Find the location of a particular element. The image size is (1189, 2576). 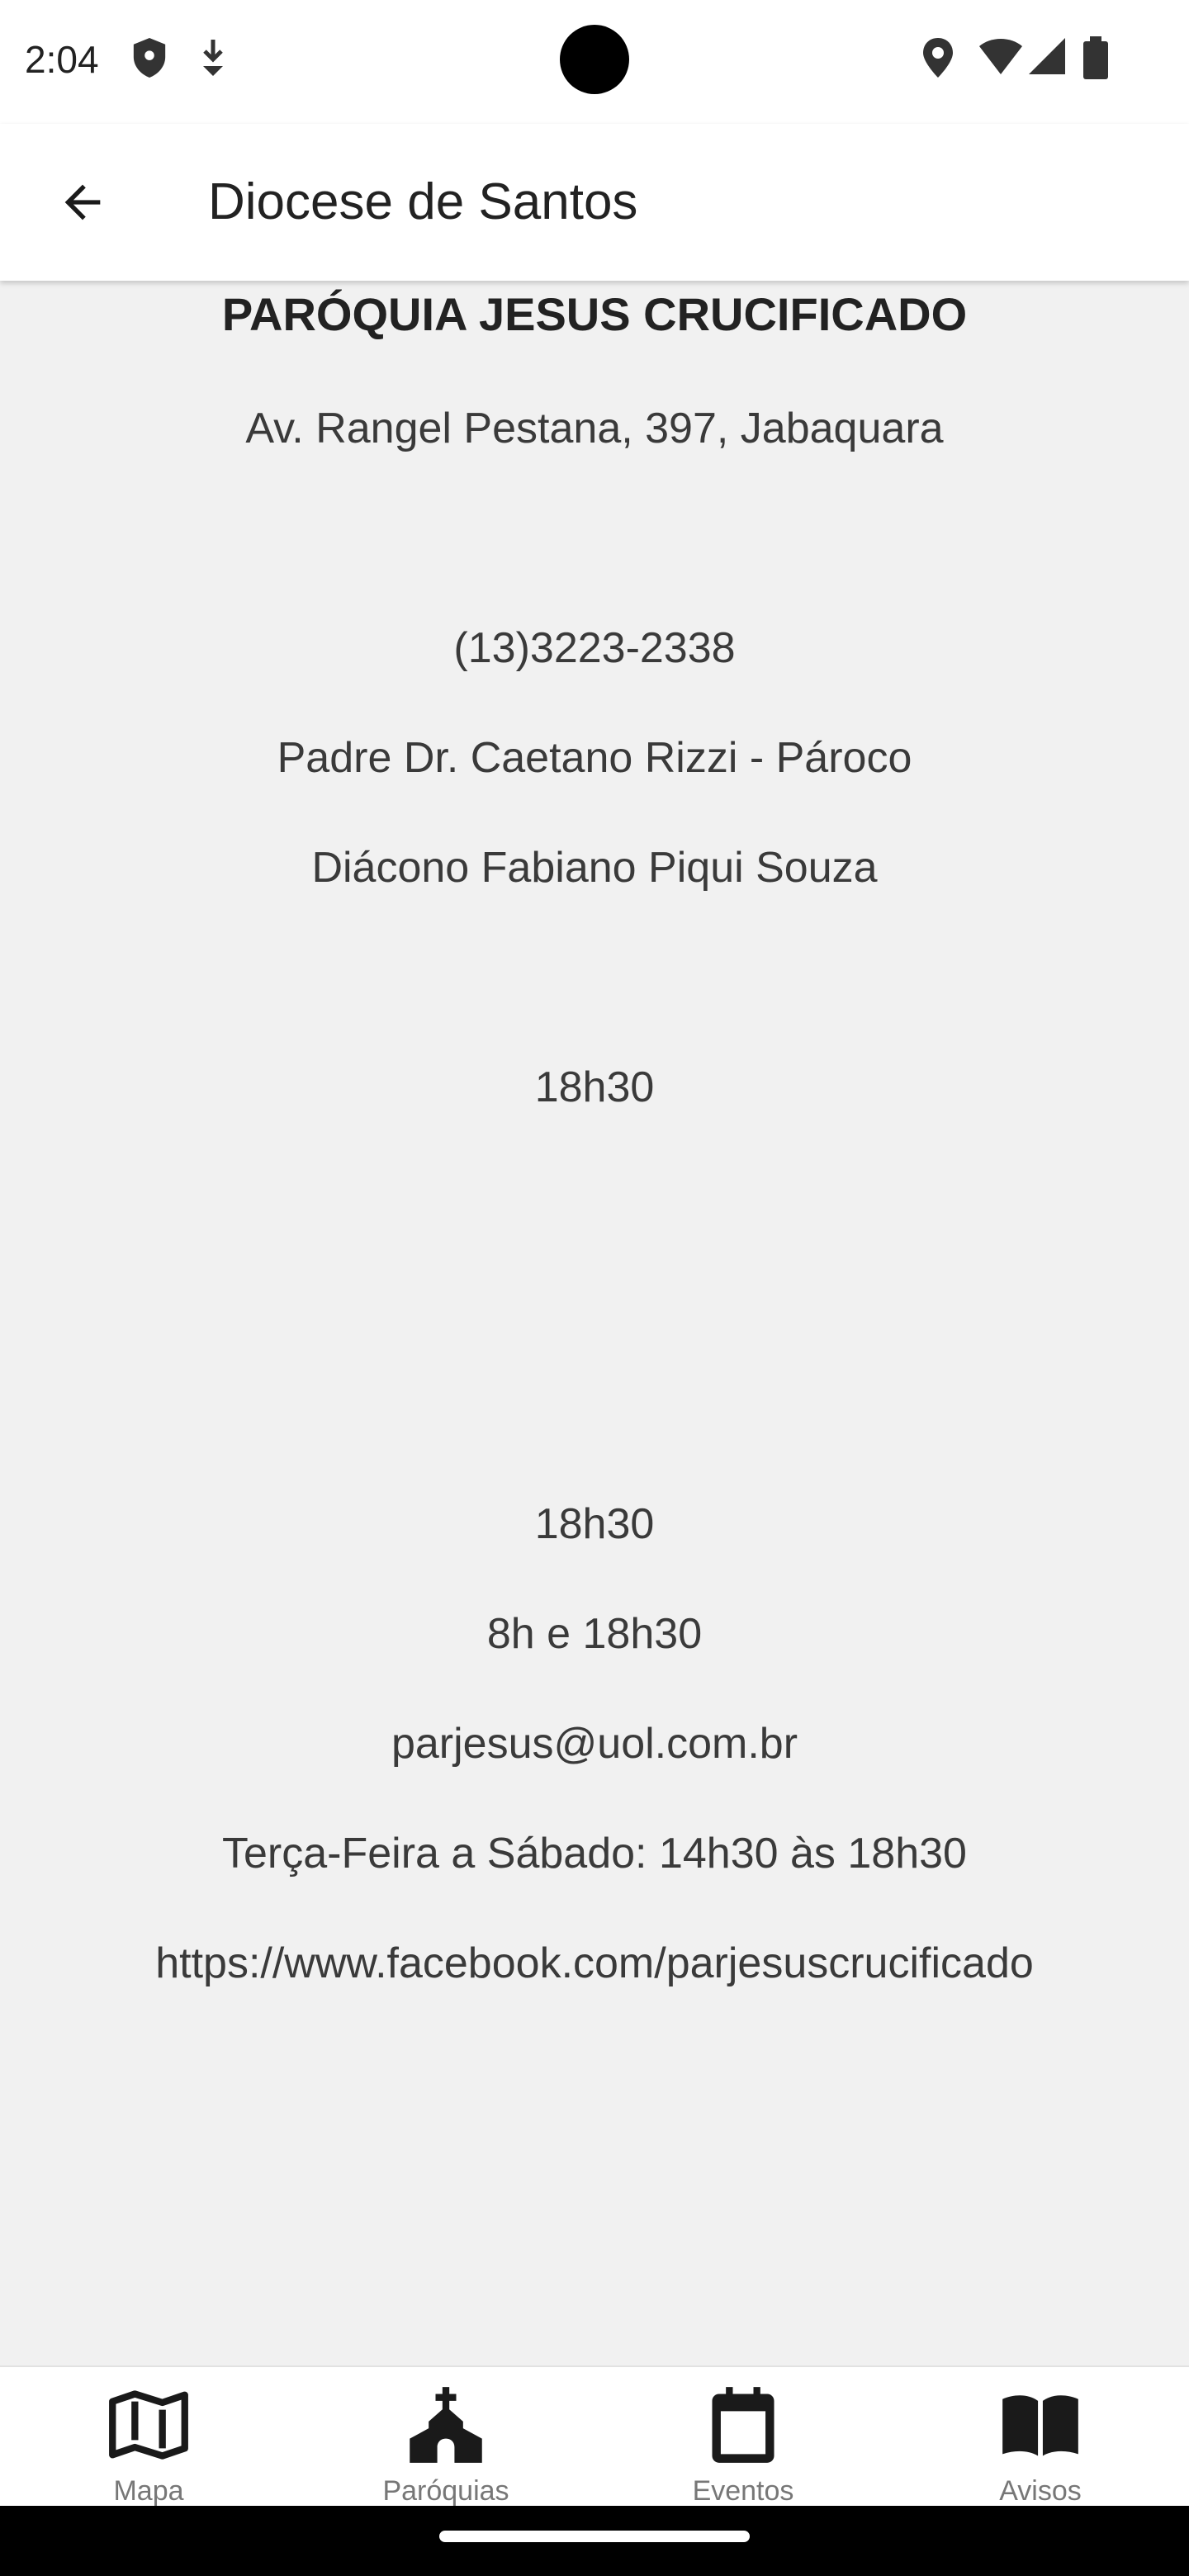

office-hours: Terça-Feira a Sábado: 14h30 às 18h30 is located at coordinates (594, 1854).